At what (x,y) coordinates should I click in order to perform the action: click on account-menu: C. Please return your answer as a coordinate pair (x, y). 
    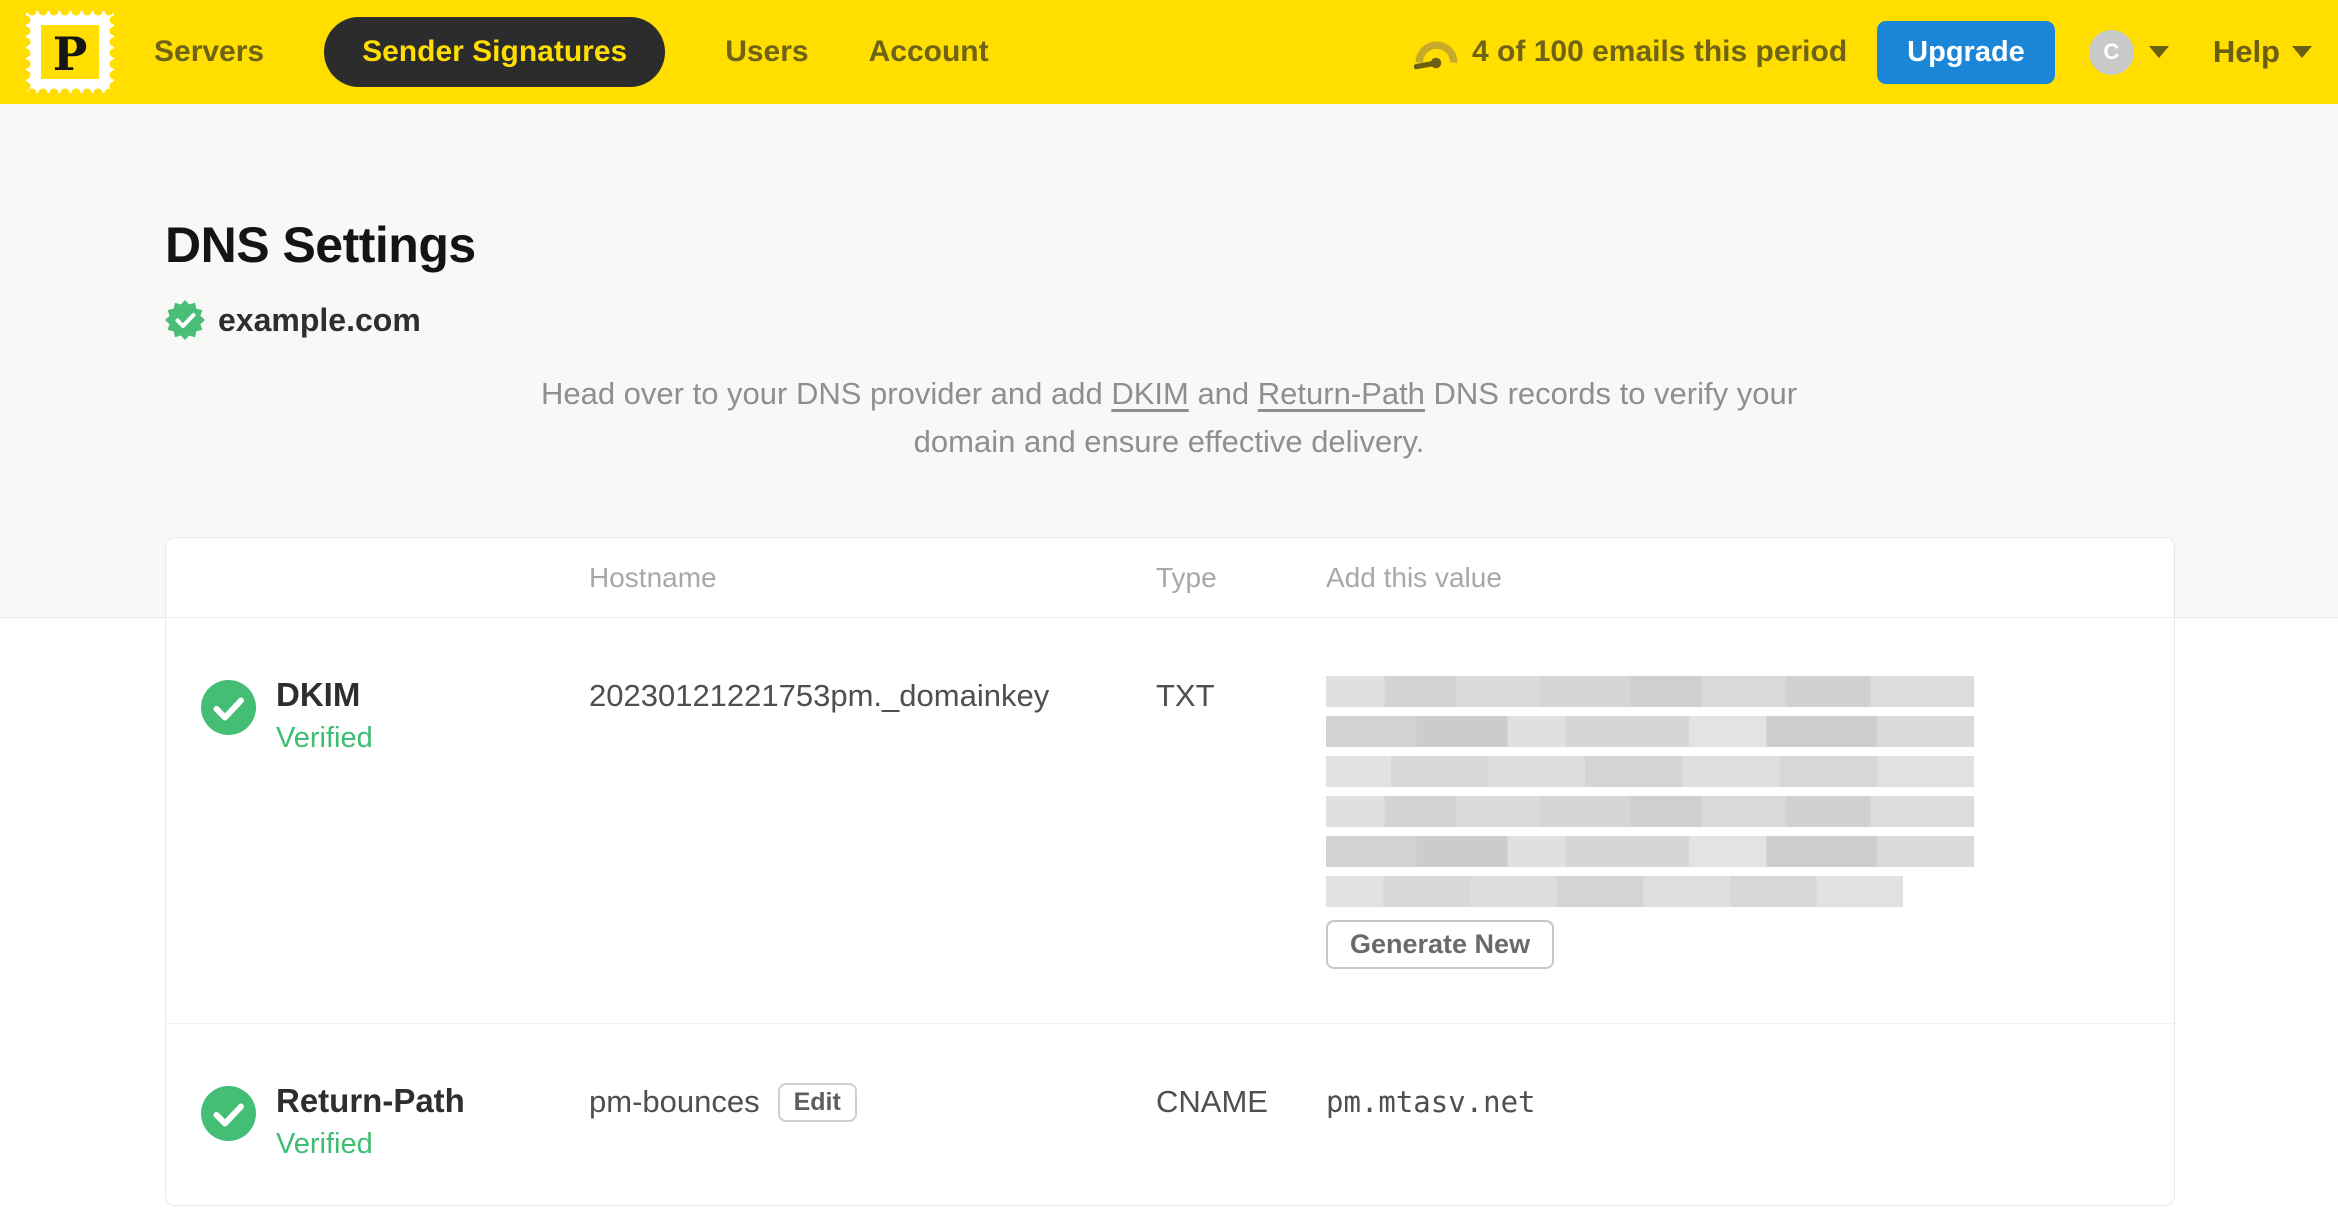
    Looking at the image, I should click on (2128, 52).